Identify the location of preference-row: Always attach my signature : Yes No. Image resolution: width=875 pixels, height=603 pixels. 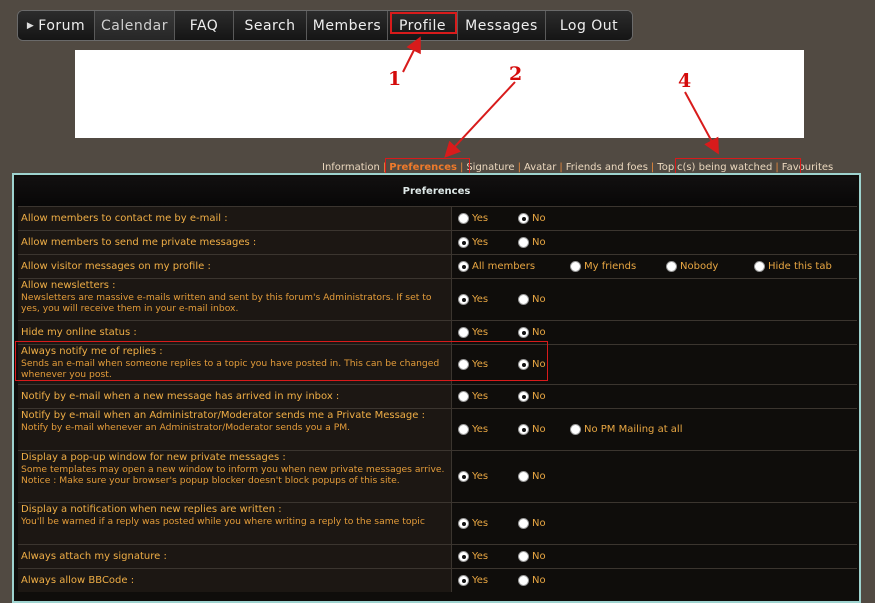
(437, 556).